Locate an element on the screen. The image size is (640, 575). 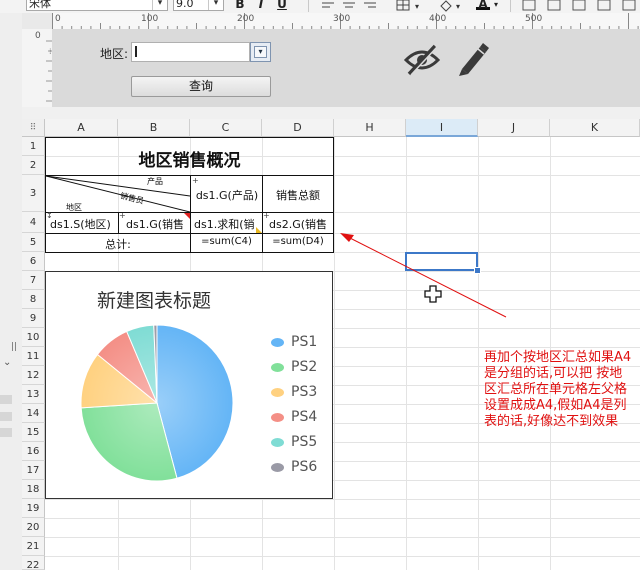
ruler-label: 100 is located at coordinates (150, 19).